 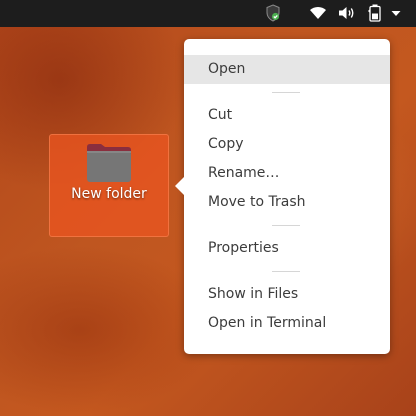 I want to click on desktop-folder-new-folder: New folder, so click(x=109, y=185).